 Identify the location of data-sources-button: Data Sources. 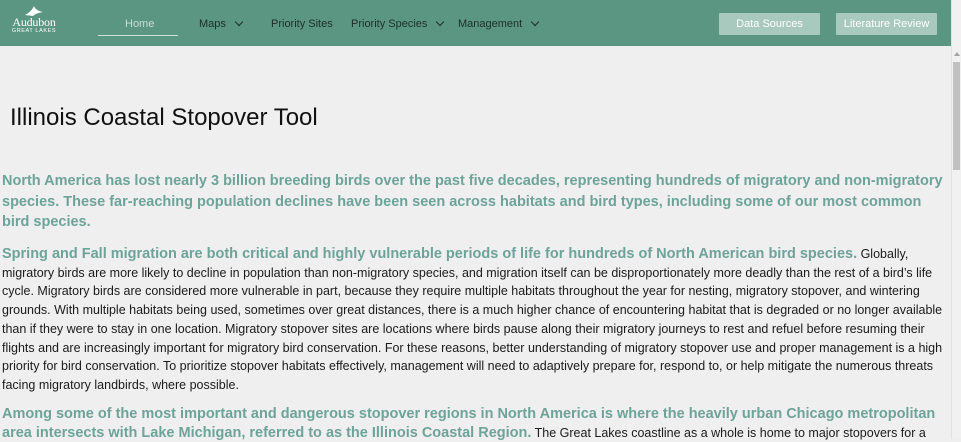
(769, 24).